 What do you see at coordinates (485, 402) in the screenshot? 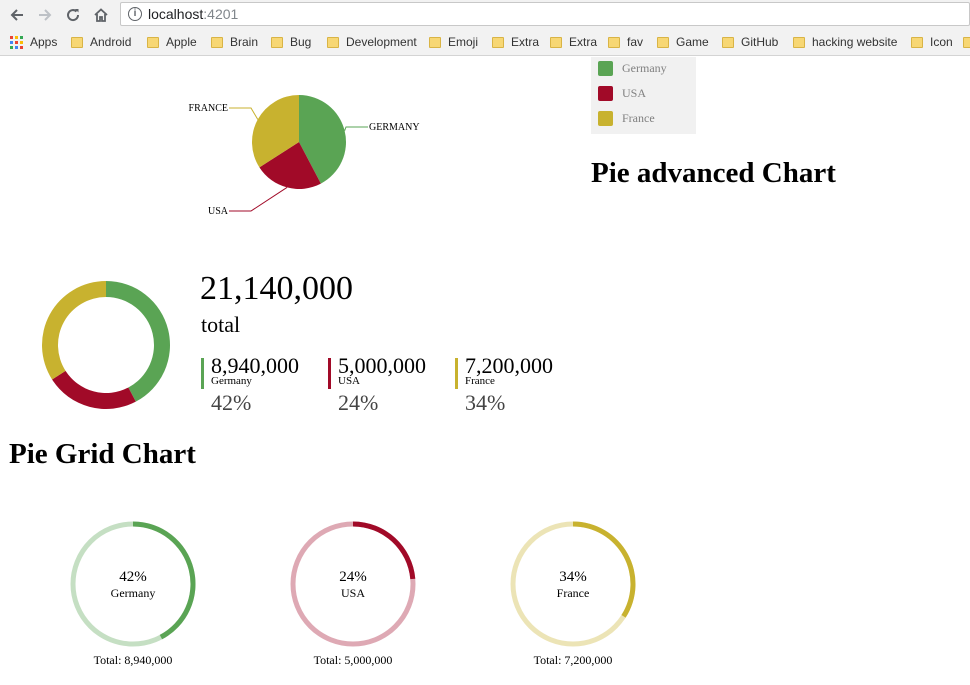
I see `advanced-item-percent: 34%` at bounding box center [485, 402].